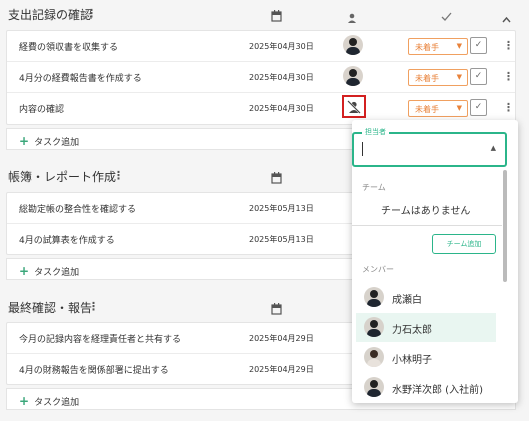 The image size is (529, 421). What do you see at coordinates (506, 17) in the screenshot?
I see `chevron-up-icon` at bounding box center [506, 17].